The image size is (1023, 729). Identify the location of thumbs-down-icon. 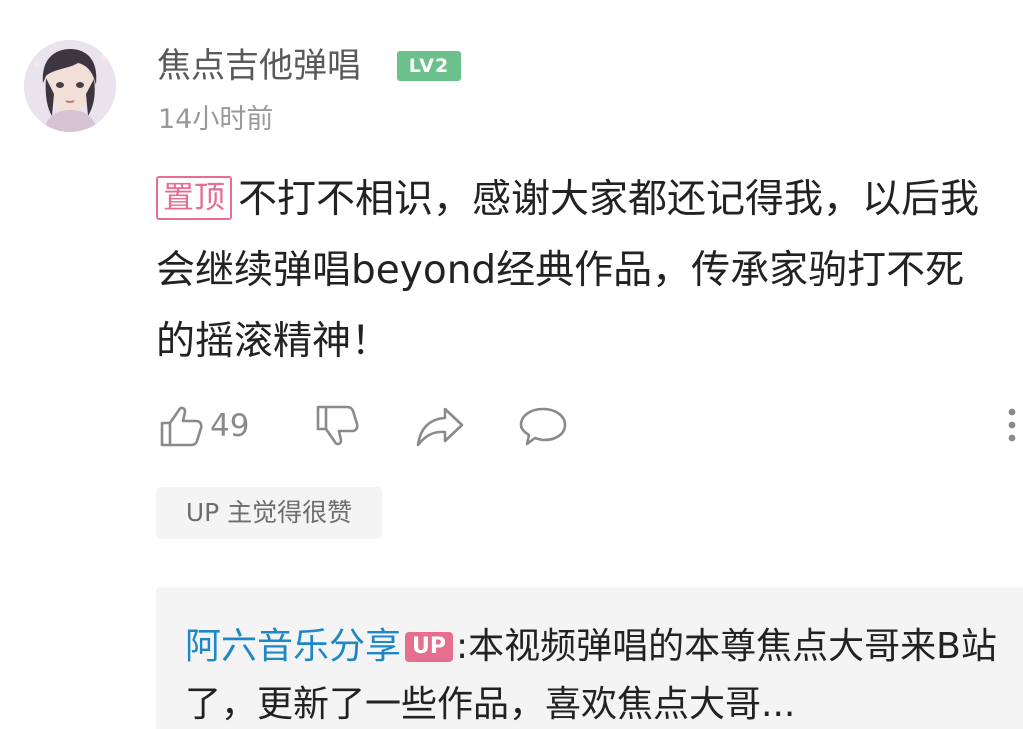
(337, 425).